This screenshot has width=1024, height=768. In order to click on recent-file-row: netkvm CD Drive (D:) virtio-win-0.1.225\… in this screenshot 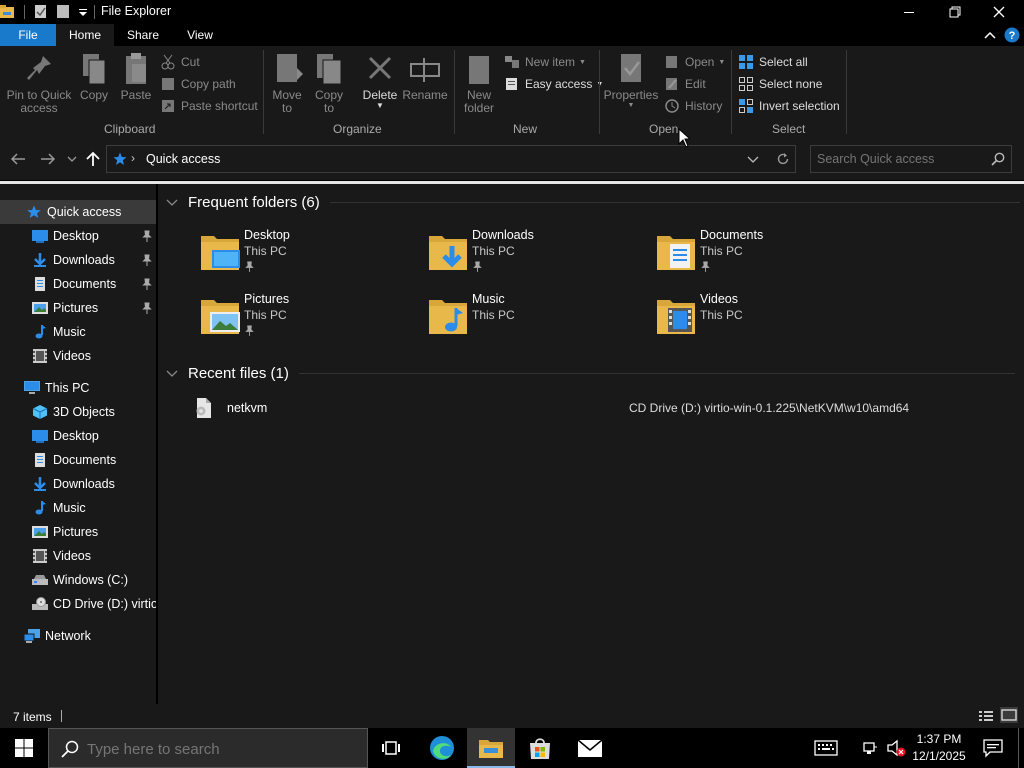, I will do `click(588, 408)`.